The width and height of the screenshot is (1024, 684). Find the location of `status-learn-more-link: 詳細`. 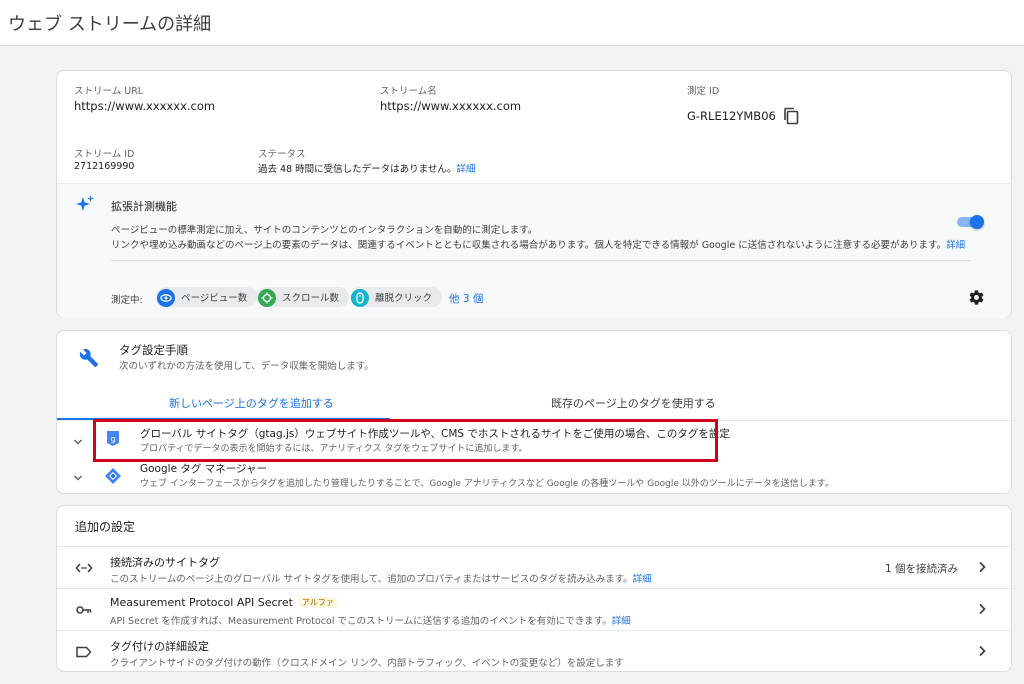

status-learn-more-link: 詳細 is located at coordinates (465, 169).